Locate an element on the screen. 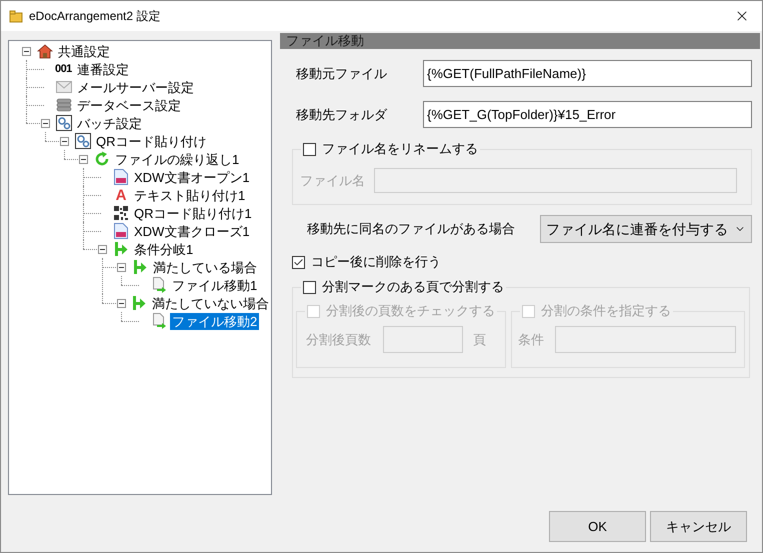 Image resolution: width=763 pixels, height=553 pixels. tree-item: 共通設定 is located at coordinates (84, 51).